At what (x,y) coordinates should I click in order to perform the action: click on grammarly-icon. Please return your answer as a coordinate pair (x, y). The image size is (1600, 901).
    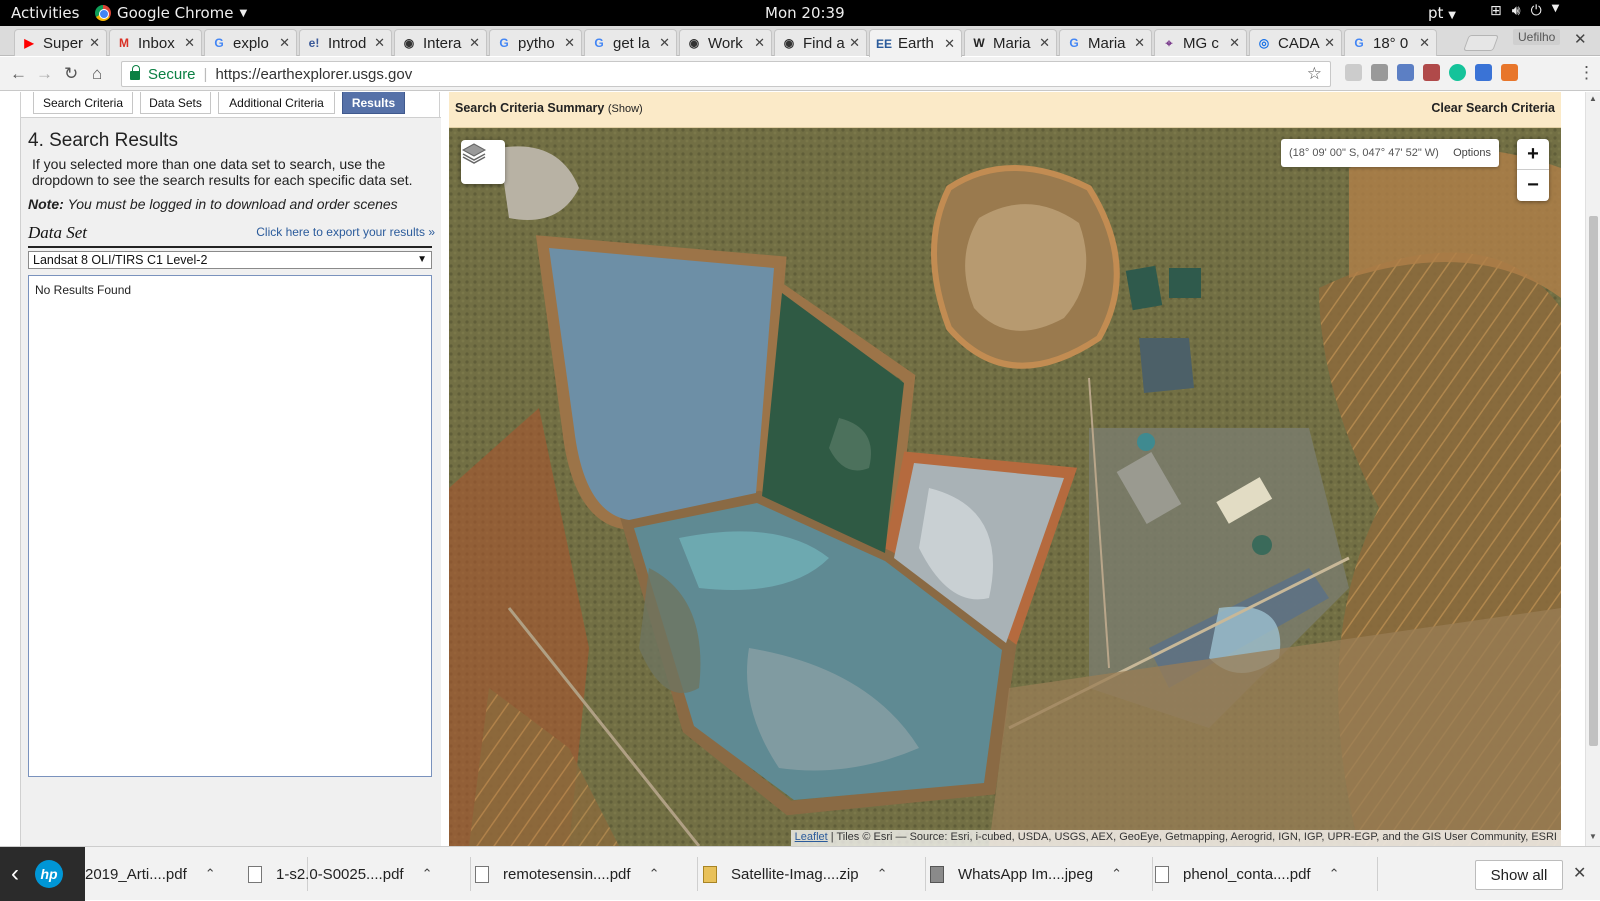
    Looking at the image, I should click on (1457, 72).